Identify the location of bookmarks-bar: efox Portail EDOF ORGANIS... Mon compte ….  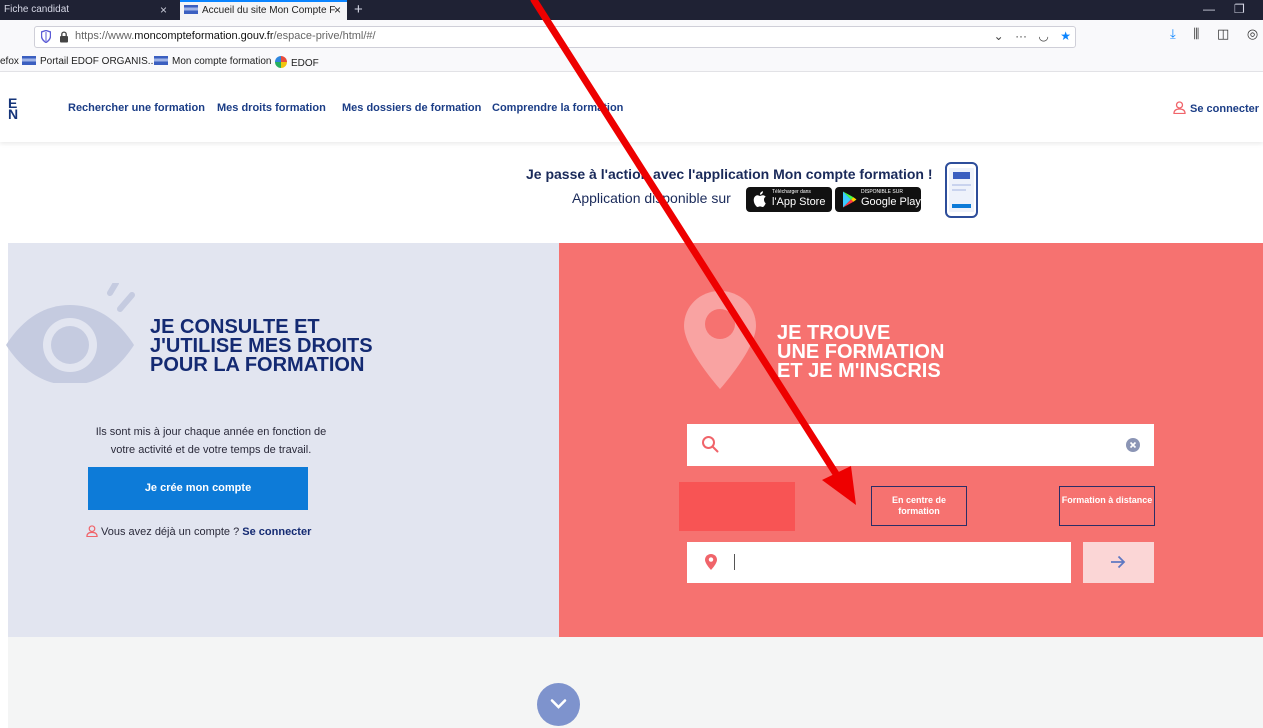
(631, 62).